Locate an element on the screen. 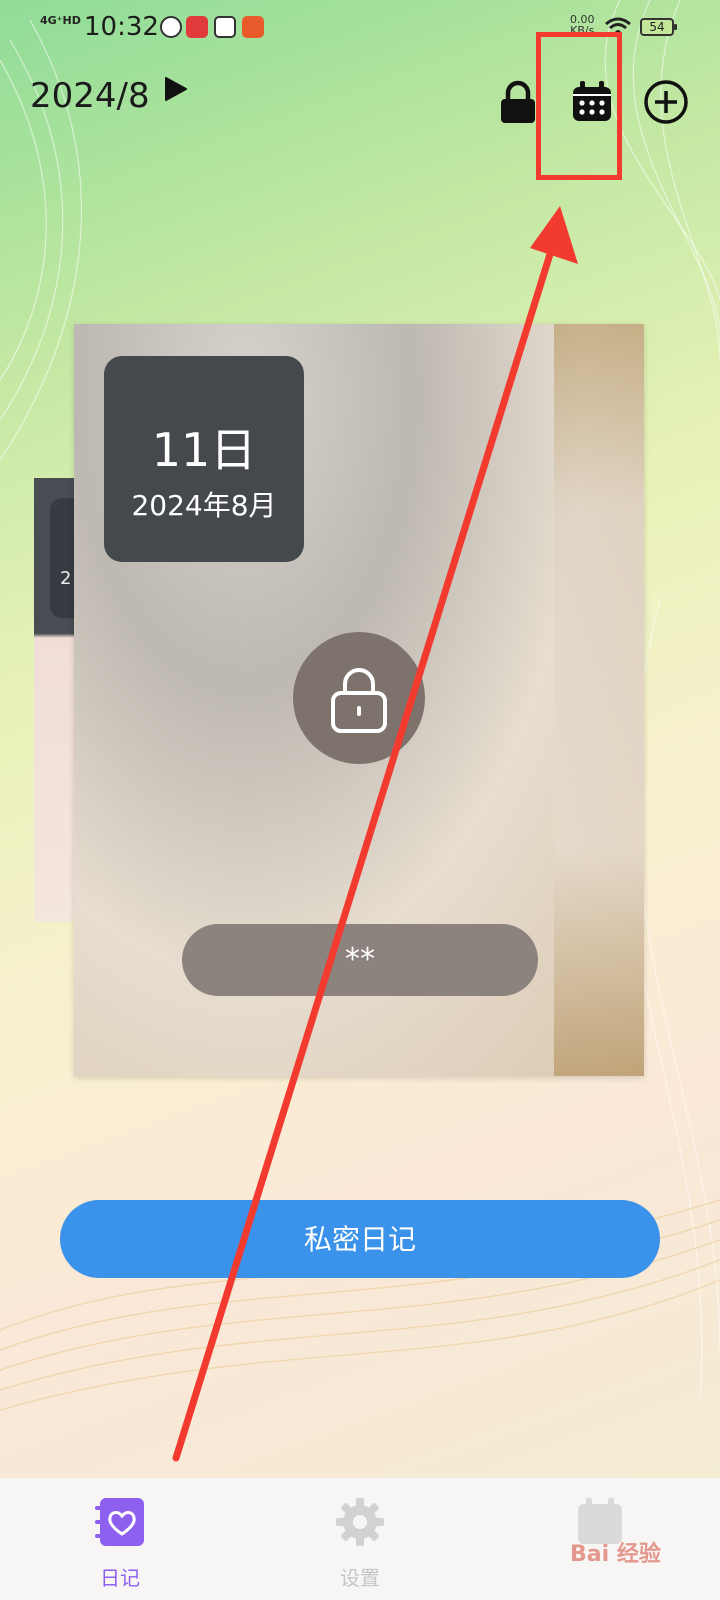  heart-diary-icon is located at coordinates (119, 1522).